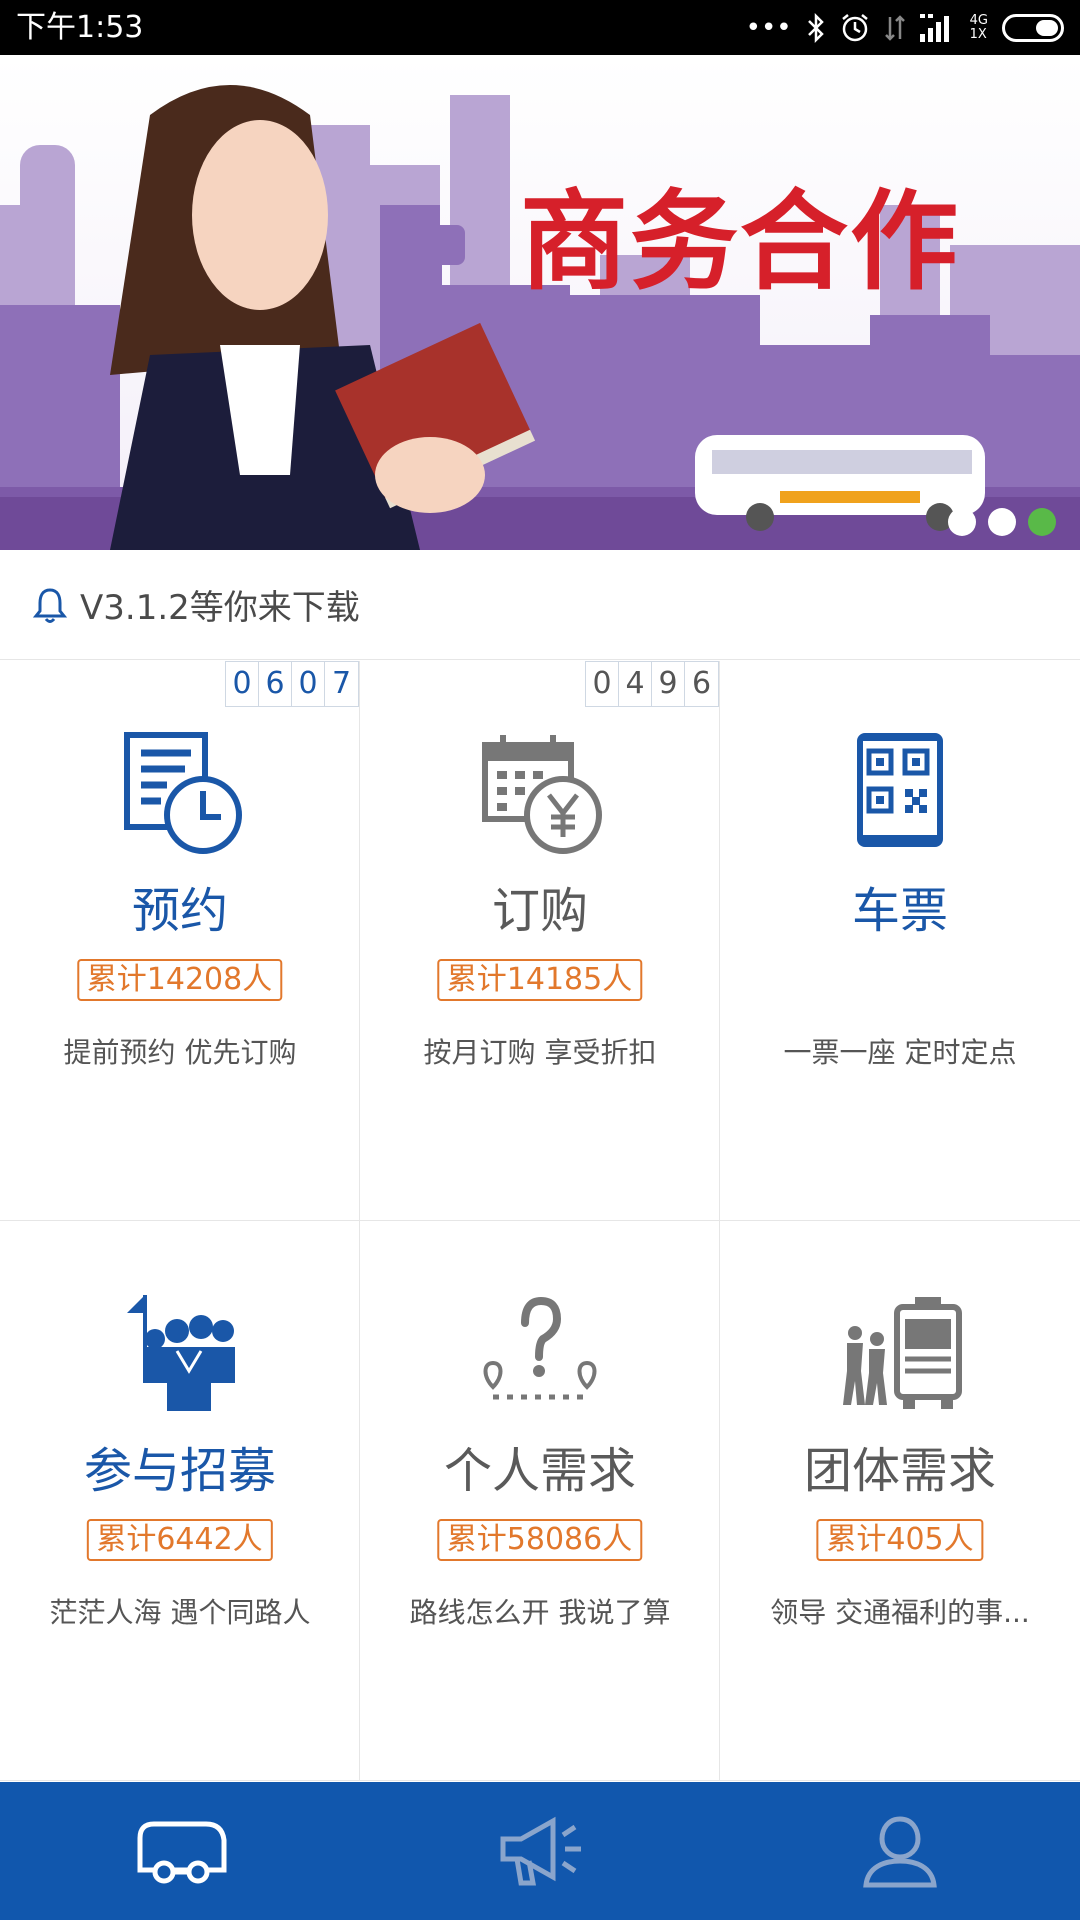  What do you see at coordinates (1033, 28) in the screenshot?
I see `battery-icon` at bounding box center [1033, 28].